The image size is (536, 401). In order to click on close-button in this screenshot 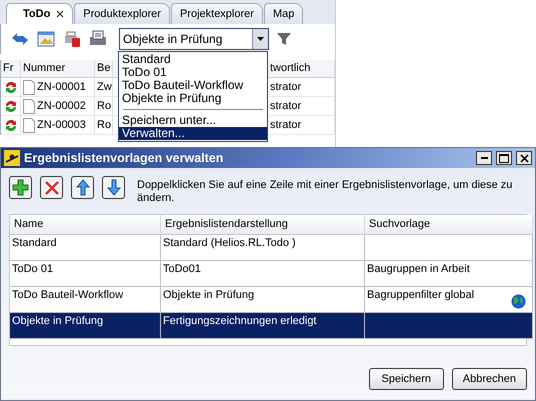, I will do `click(524, 158)`.